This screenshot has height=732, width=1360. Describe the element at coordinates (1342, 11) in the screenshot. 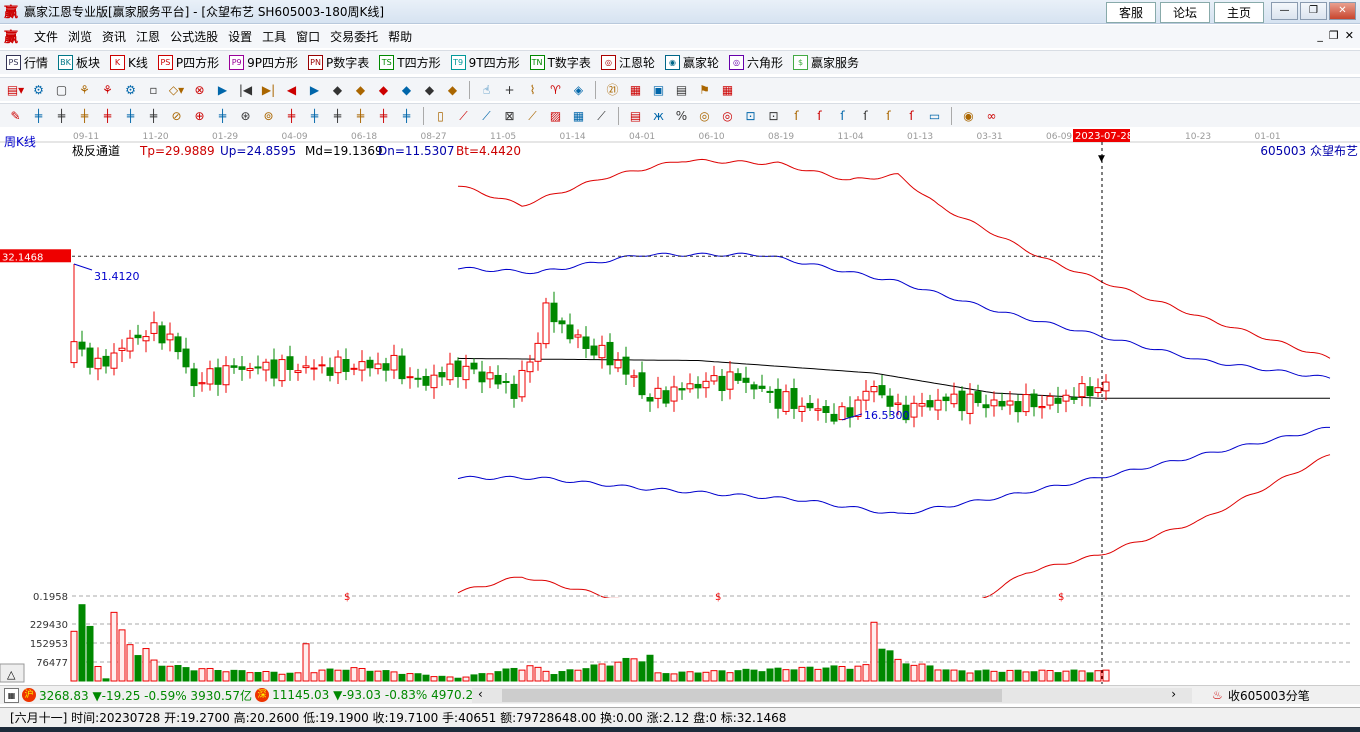

I see `close-button: ✕` at that location.